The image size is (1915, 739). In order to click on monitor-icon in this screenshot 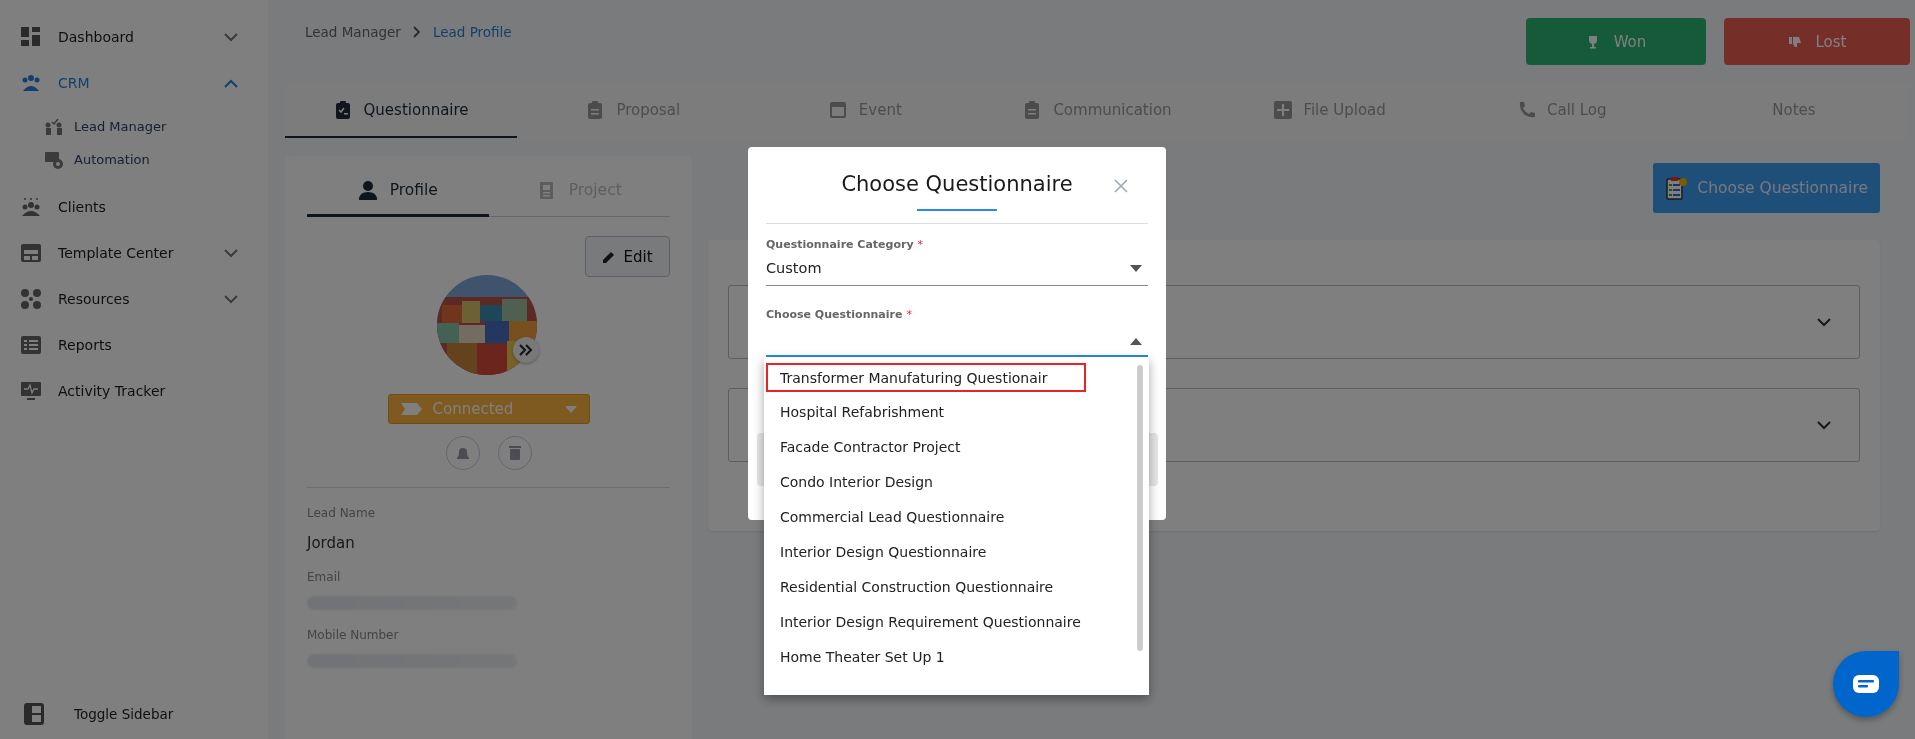, I will do `click(31, 391)`.